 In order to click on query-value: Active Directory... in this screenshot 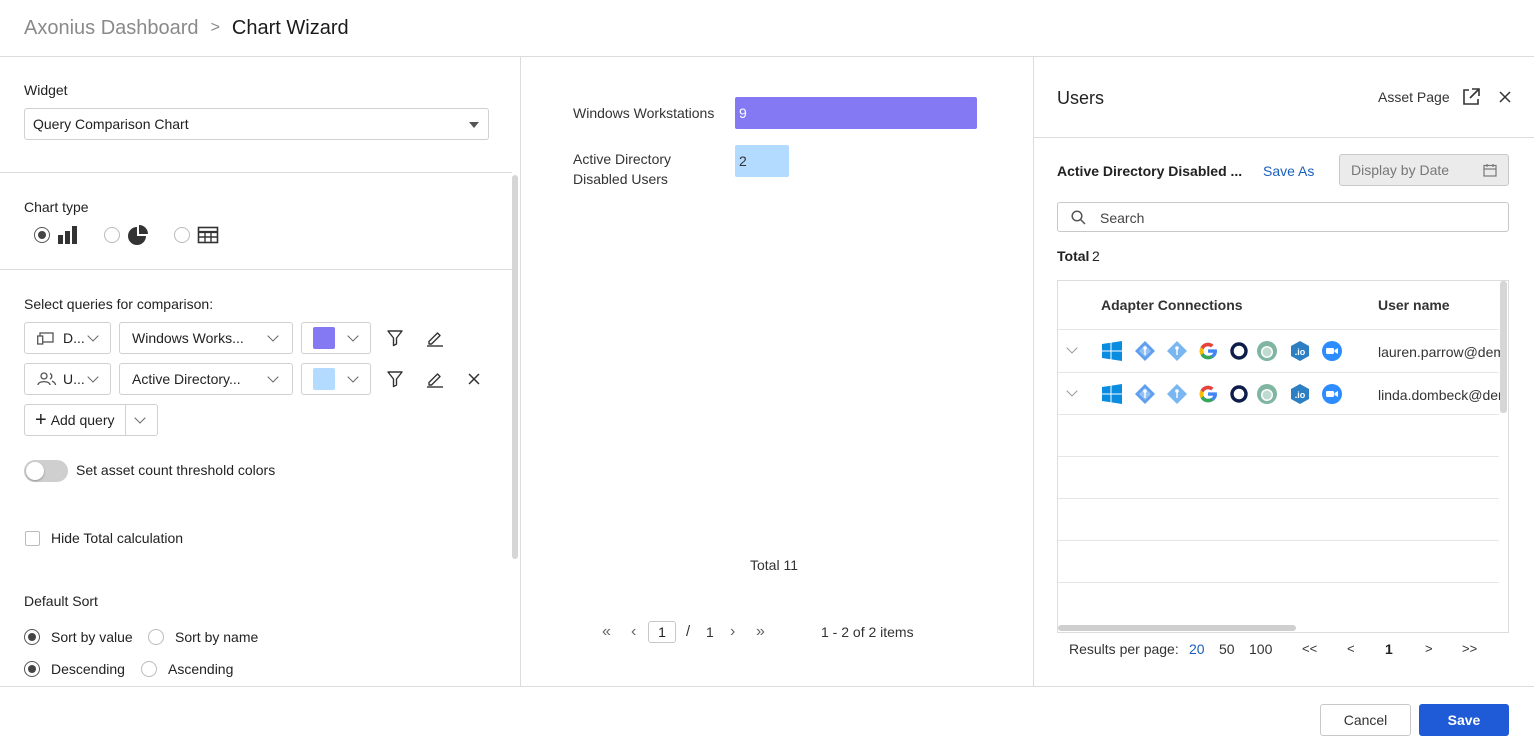, I will do `click(186, 379)`.